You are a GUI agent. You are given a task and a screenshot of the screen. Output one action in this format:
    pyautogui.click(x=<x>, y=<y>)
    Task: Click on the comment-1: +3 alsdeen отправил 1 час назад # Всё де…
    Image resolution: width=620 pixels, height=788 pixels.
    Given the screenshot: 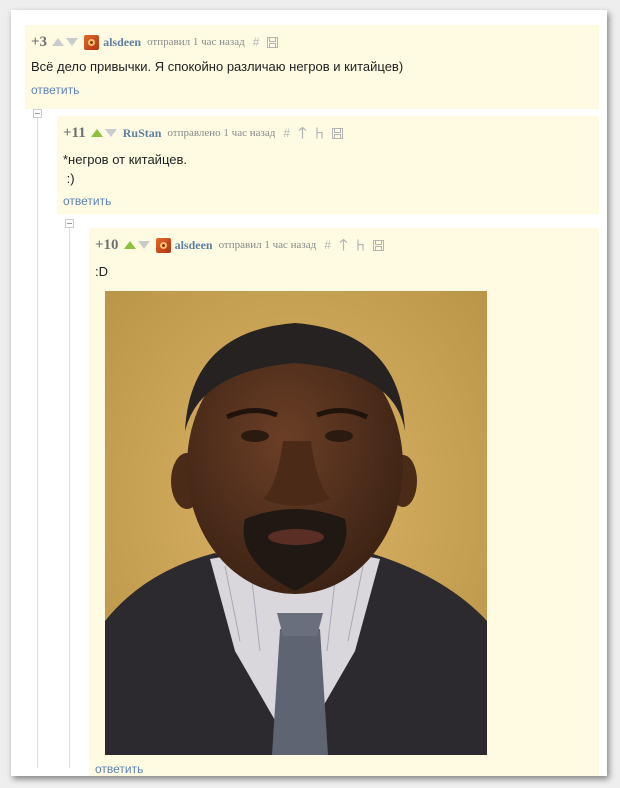 What is the action you would take?
    pyautogui.click(x=312, y=67)
    